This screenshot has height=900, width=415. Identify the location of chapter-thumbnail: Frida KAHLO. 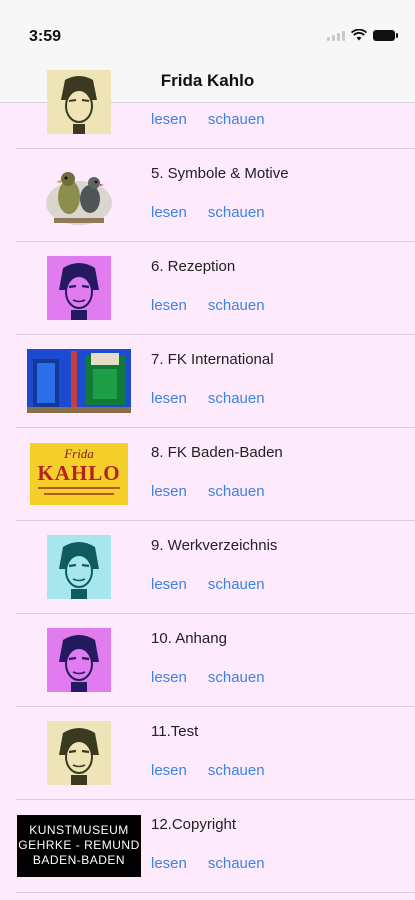
(79, 474).